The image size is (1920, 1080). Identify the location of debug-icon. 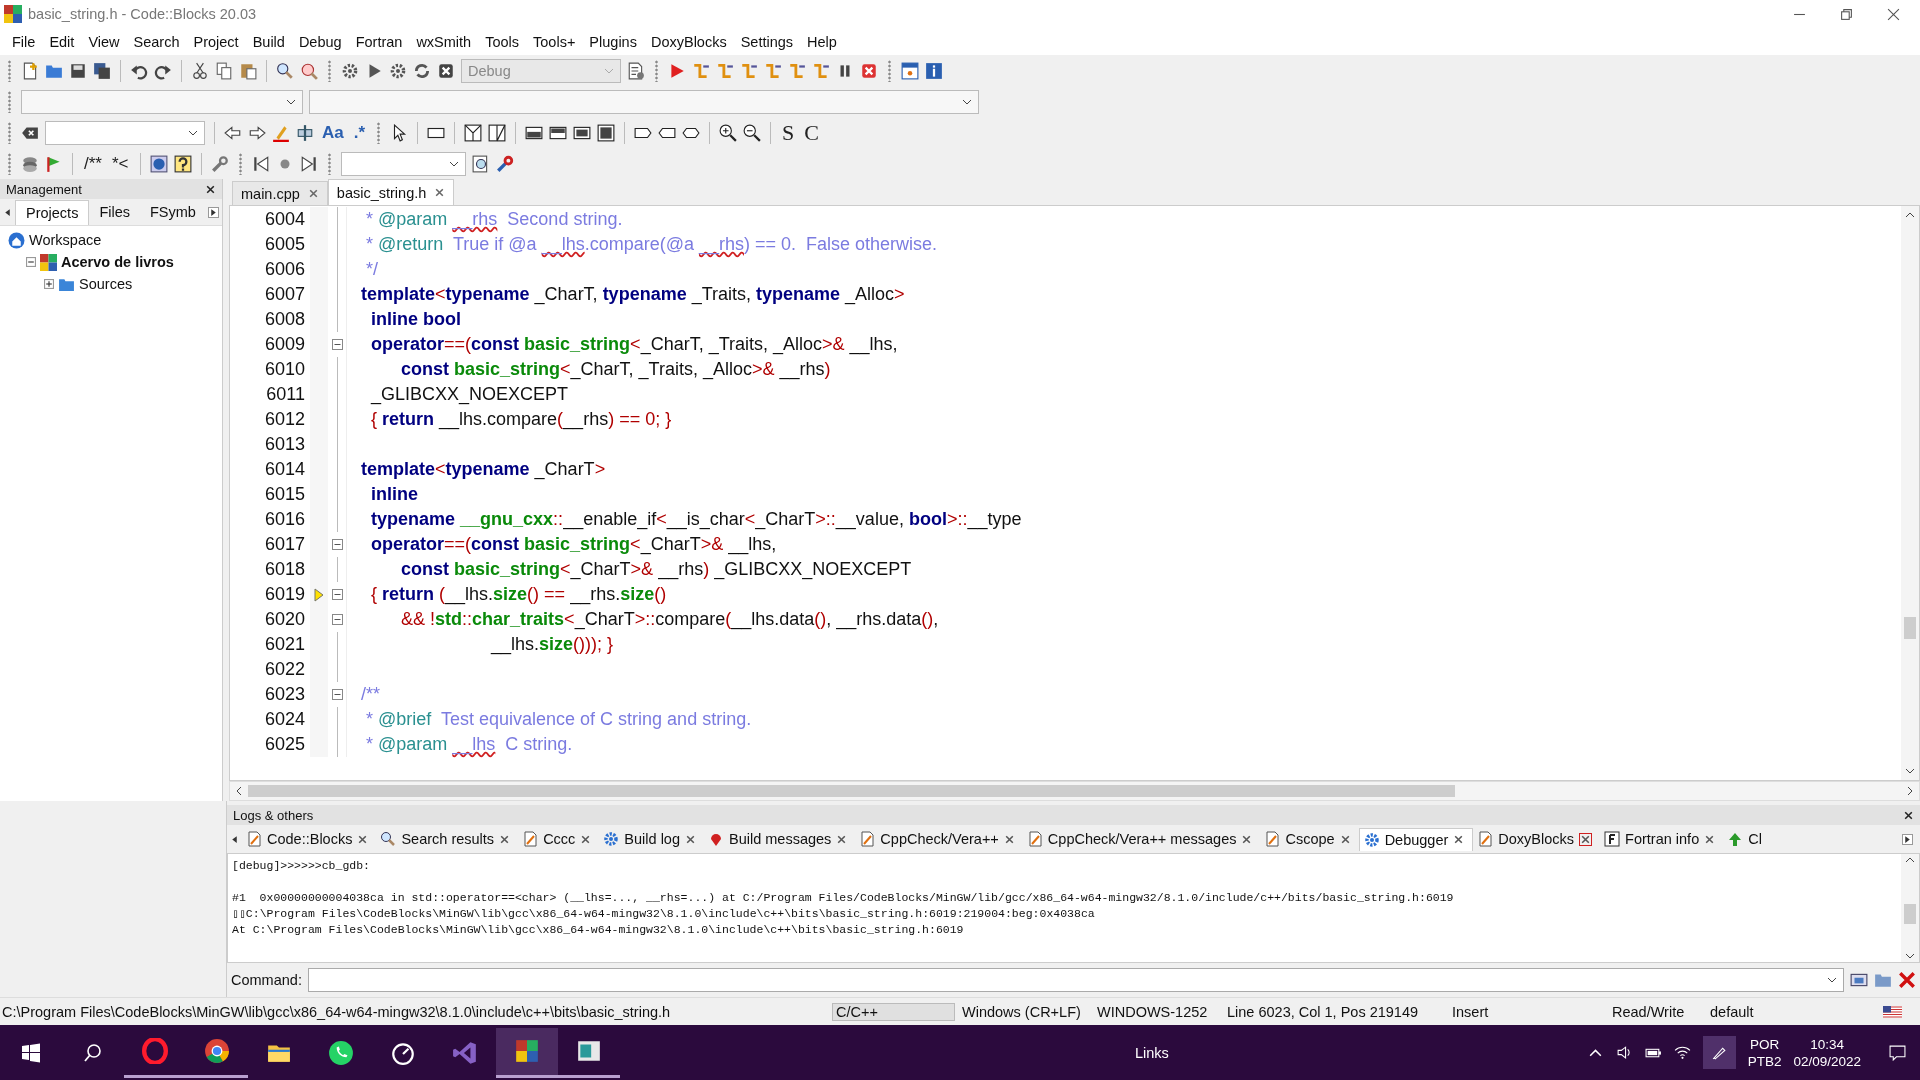
(677, 70).